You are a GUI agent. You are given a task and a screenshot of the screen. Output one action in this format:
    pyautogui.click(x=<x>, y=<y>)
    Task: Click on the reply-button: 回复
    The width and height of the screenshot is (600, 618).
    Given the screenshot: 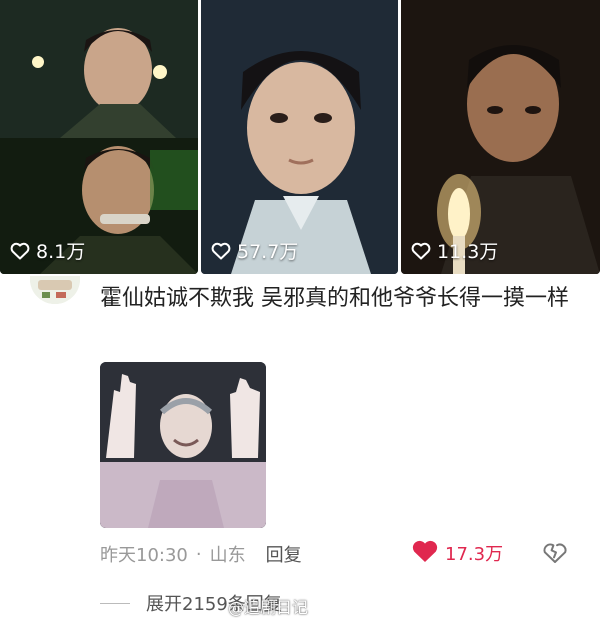 What is the action you would take?
    pyautogui.click(x=284, y=554)
    